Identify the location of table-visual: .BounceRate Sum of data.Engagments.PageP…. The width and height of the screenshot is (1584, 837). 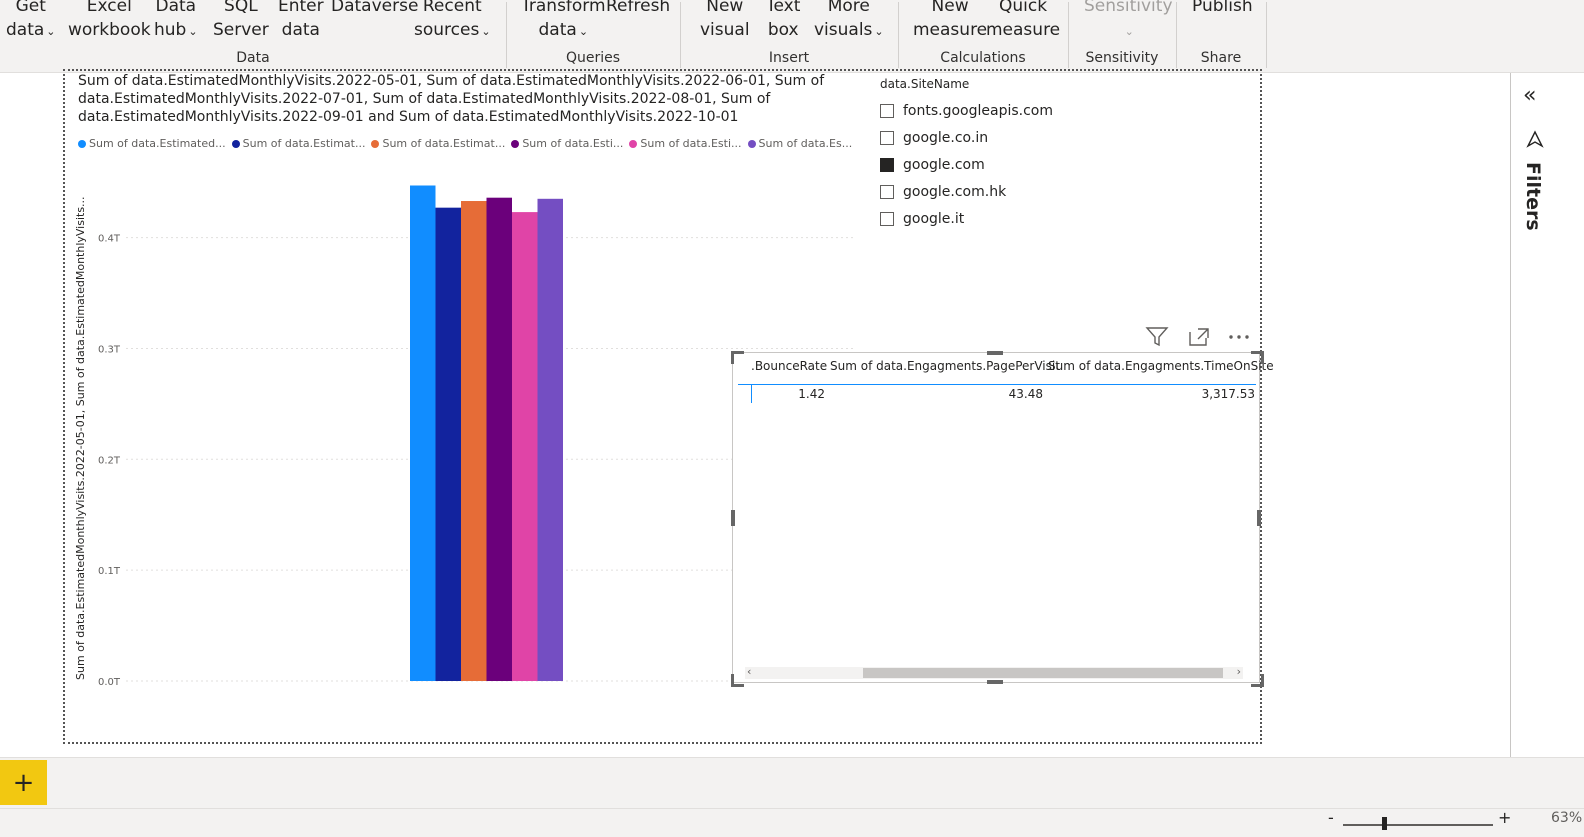
(1003, 517).